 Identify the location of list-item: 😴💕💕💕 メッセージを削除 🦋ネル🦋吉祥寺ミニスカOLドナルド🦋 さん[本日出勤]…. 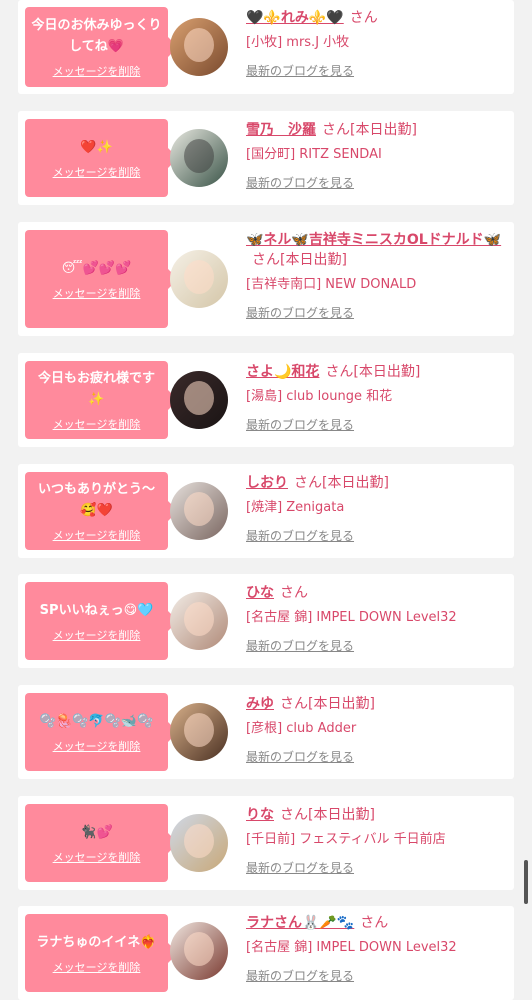
(266, 279).